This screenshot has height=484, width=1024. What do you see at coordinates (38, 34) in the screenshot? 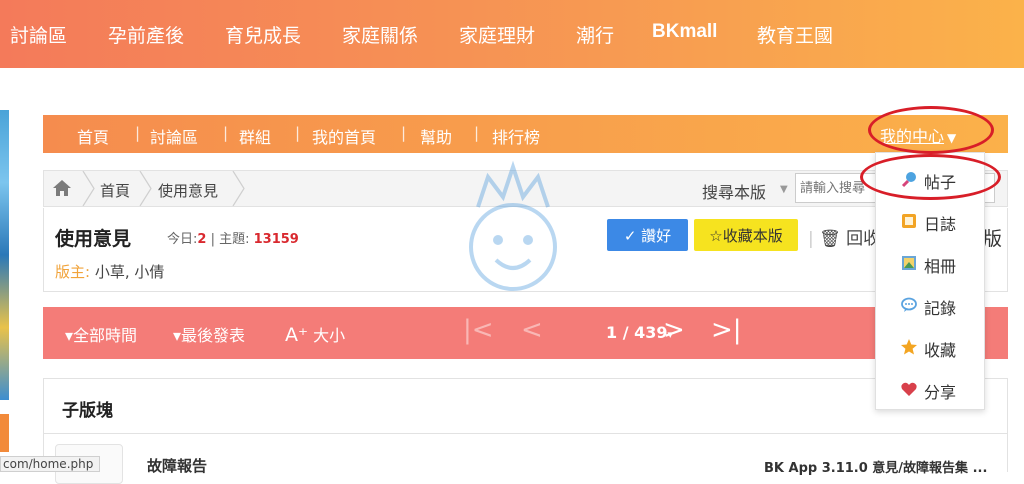
I see `top-nav-forum: 討論區` at bounding box center [38, 34].